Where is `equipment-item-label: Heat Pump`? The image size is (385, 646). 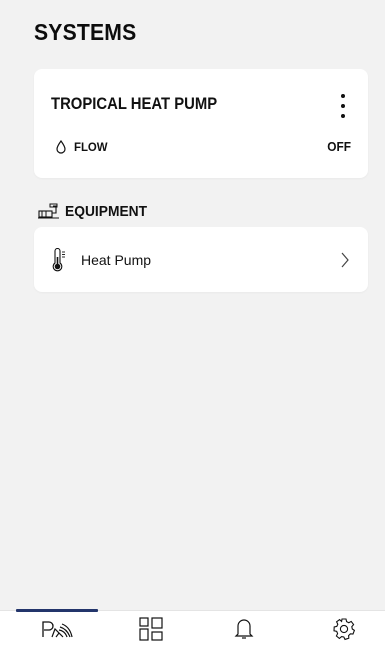 equipment-item-label: Heat Pump is located at coordinates (116, 259).